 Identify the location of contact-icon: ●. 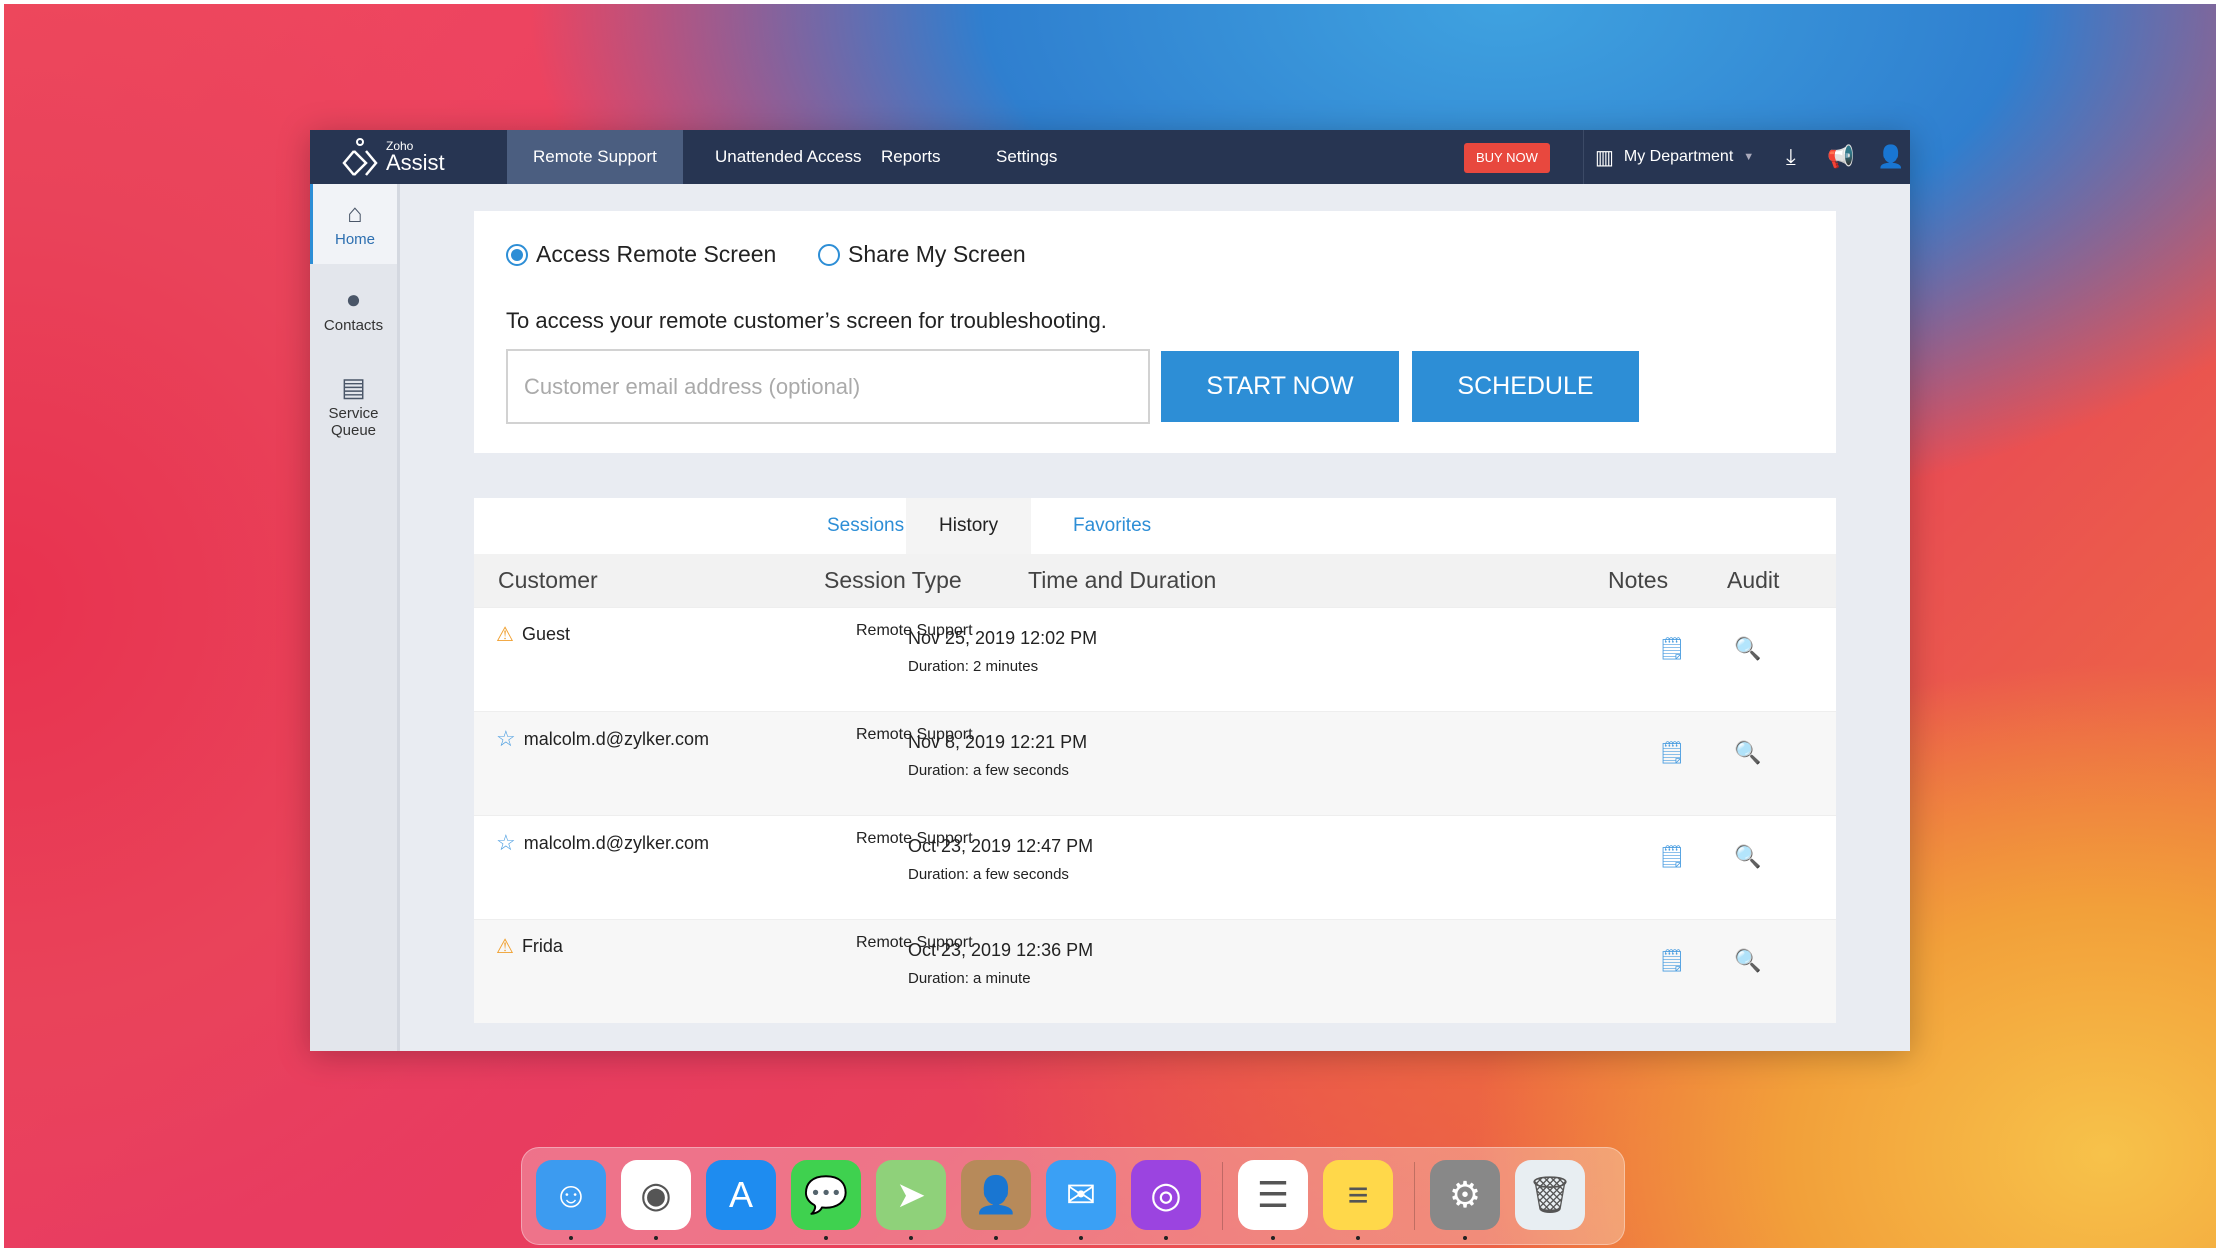
(353, 299).